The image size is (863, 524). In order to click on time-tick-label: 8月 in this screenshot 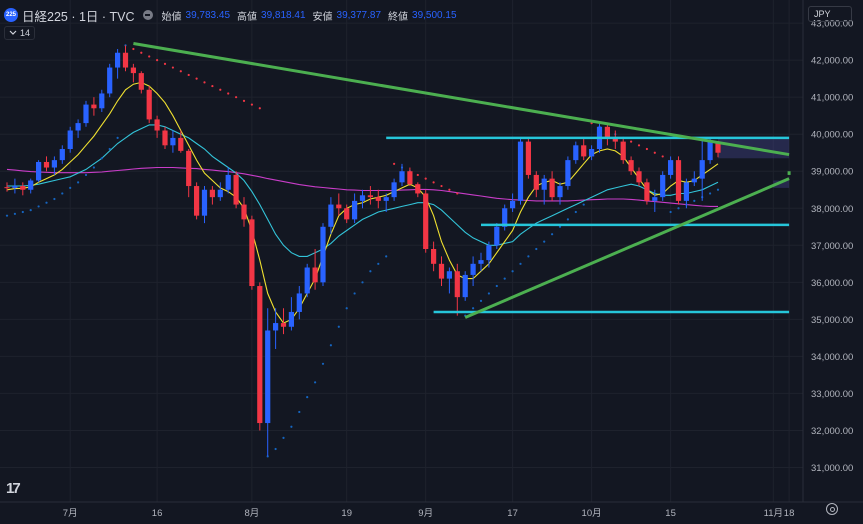, I will do `click(252, 513)`.